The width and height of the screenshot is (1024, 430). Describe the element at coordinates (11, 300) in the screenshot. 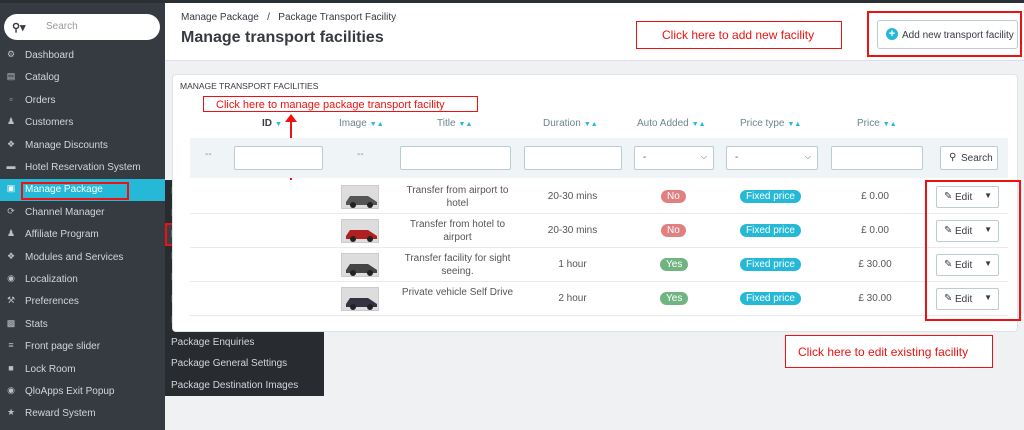

I see `wrench-icon: ⚒` at that location.